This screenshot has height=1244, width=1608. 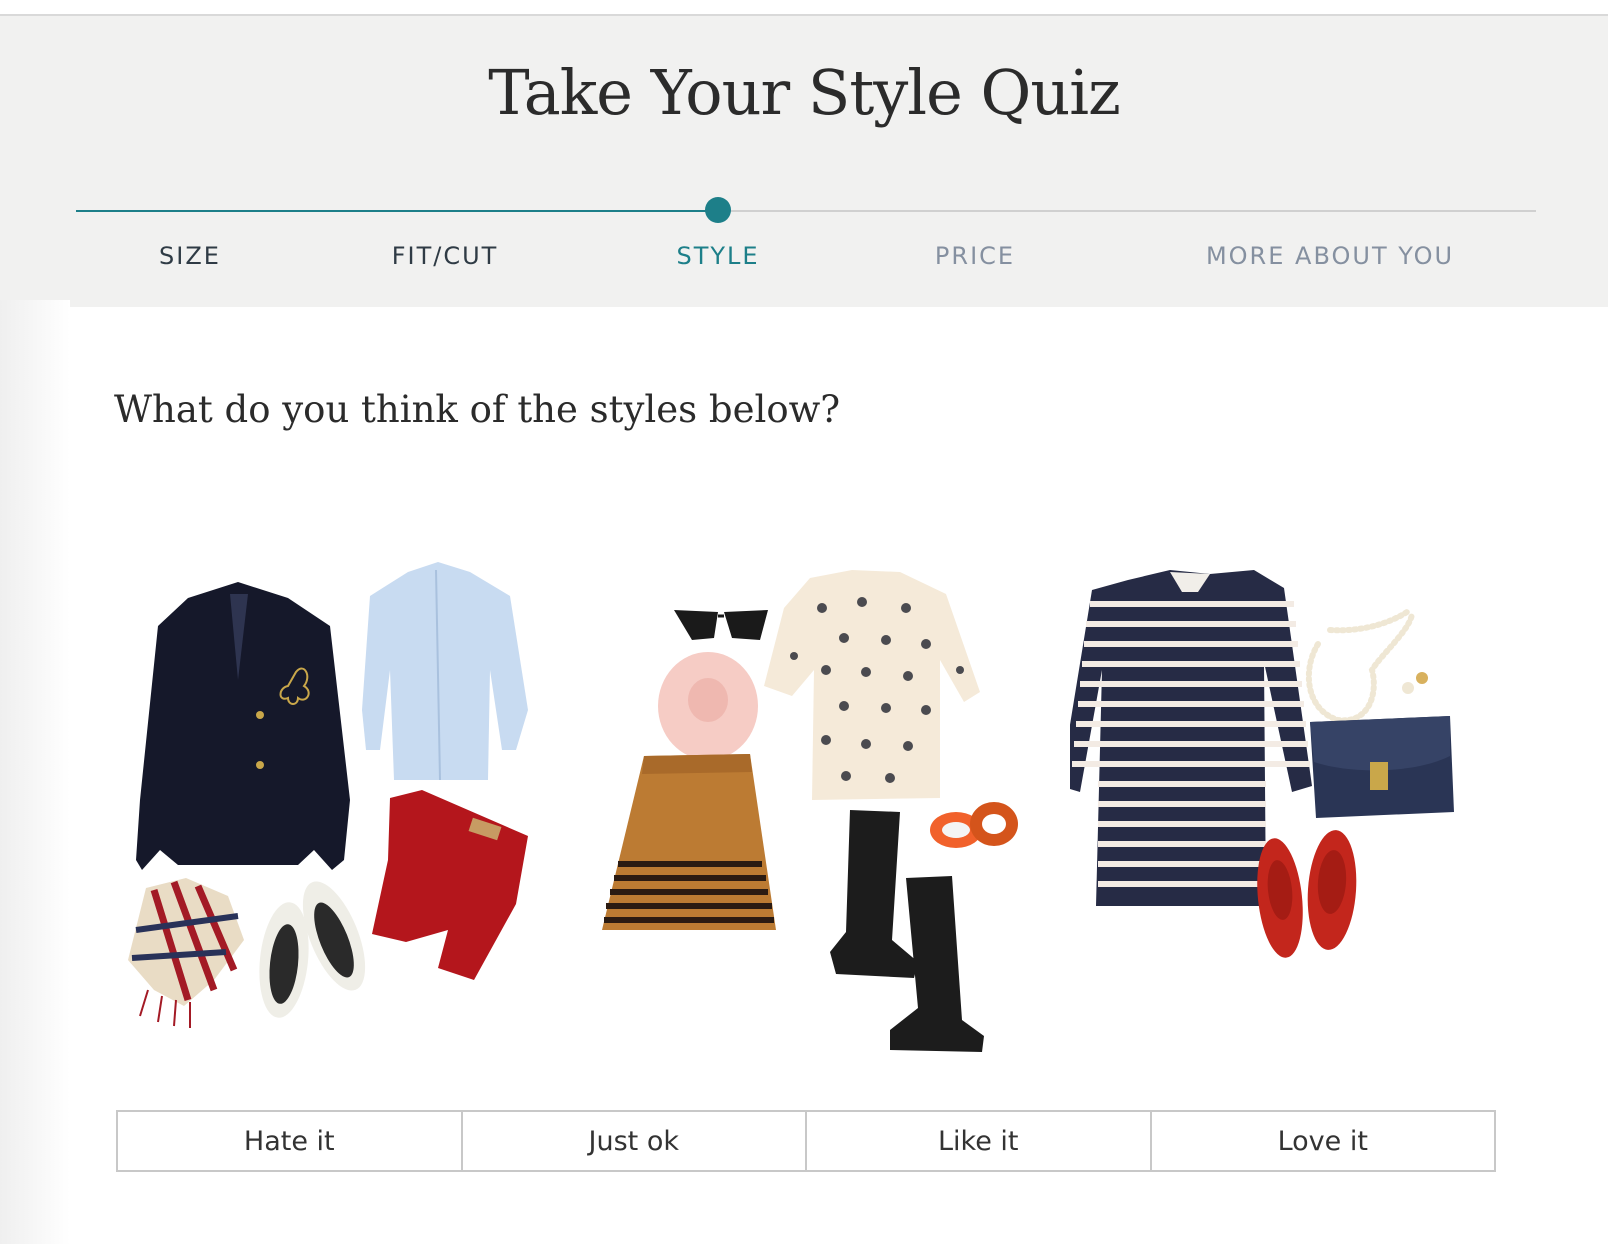 I want to click on polka-dot-top, so click(x=872, y=685).